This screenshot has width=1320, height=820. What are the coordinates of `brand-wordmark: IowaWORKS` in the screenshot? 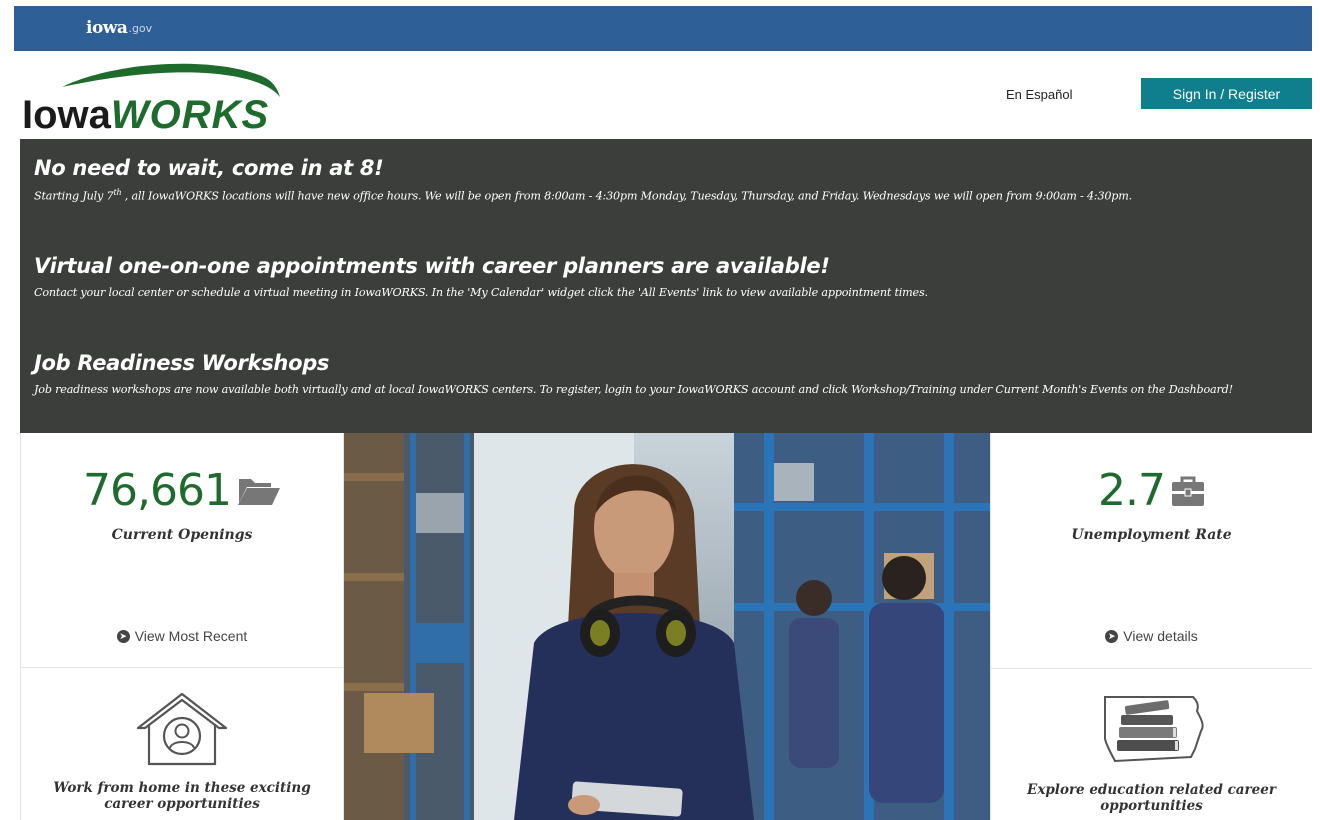 It's located at (145, 115).